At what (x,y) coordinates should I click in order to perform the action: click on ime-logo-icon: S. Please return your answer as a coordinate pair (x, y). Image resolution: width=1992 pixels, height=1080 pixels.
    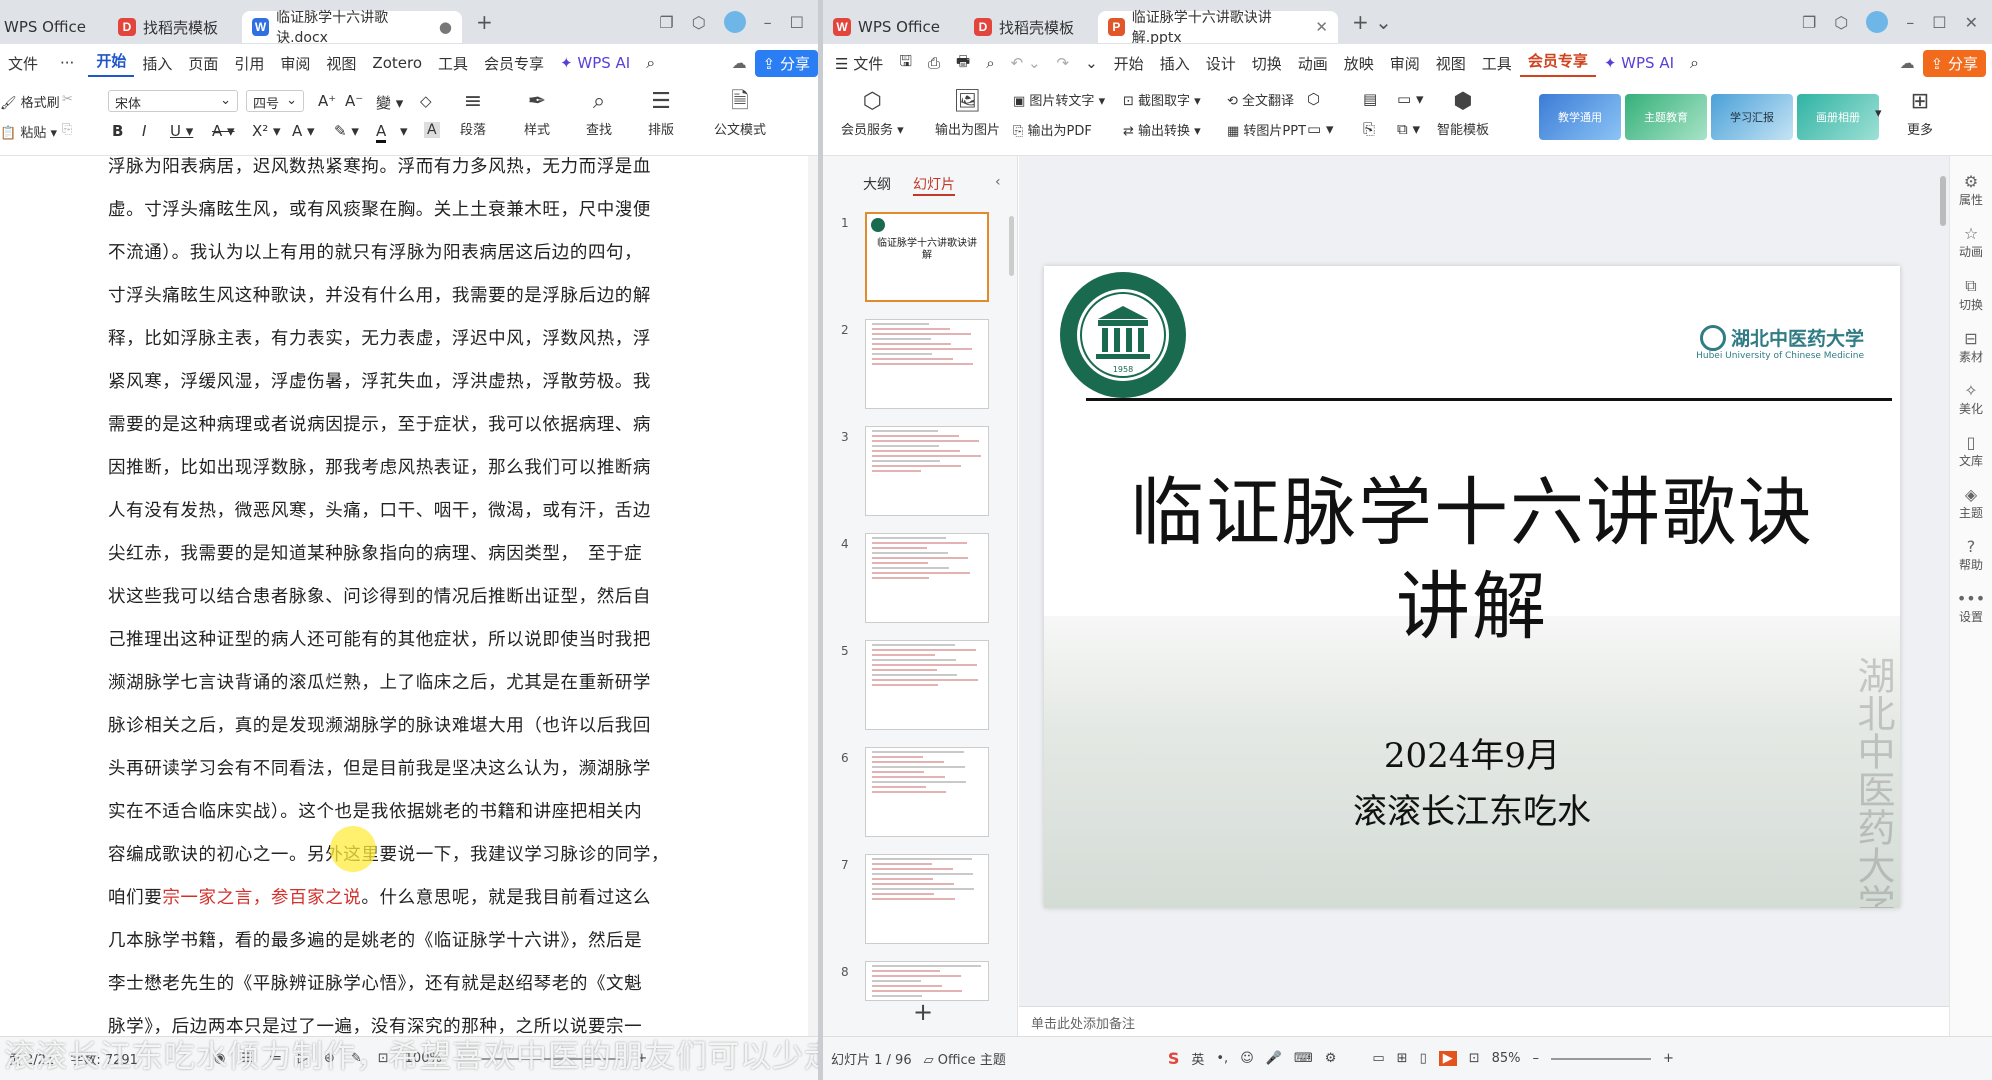
    Looking at the image, I should click on (1174, 1058).